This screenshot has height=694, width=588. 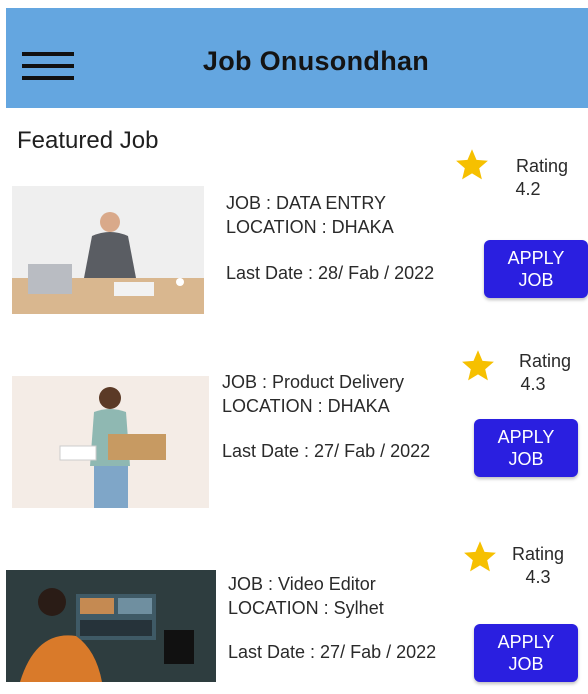 What do you see at coordinates (306, 608) in the screenshot?
I see `job-location: LOCATION : Sylhet` at bounding box center [306, 608].